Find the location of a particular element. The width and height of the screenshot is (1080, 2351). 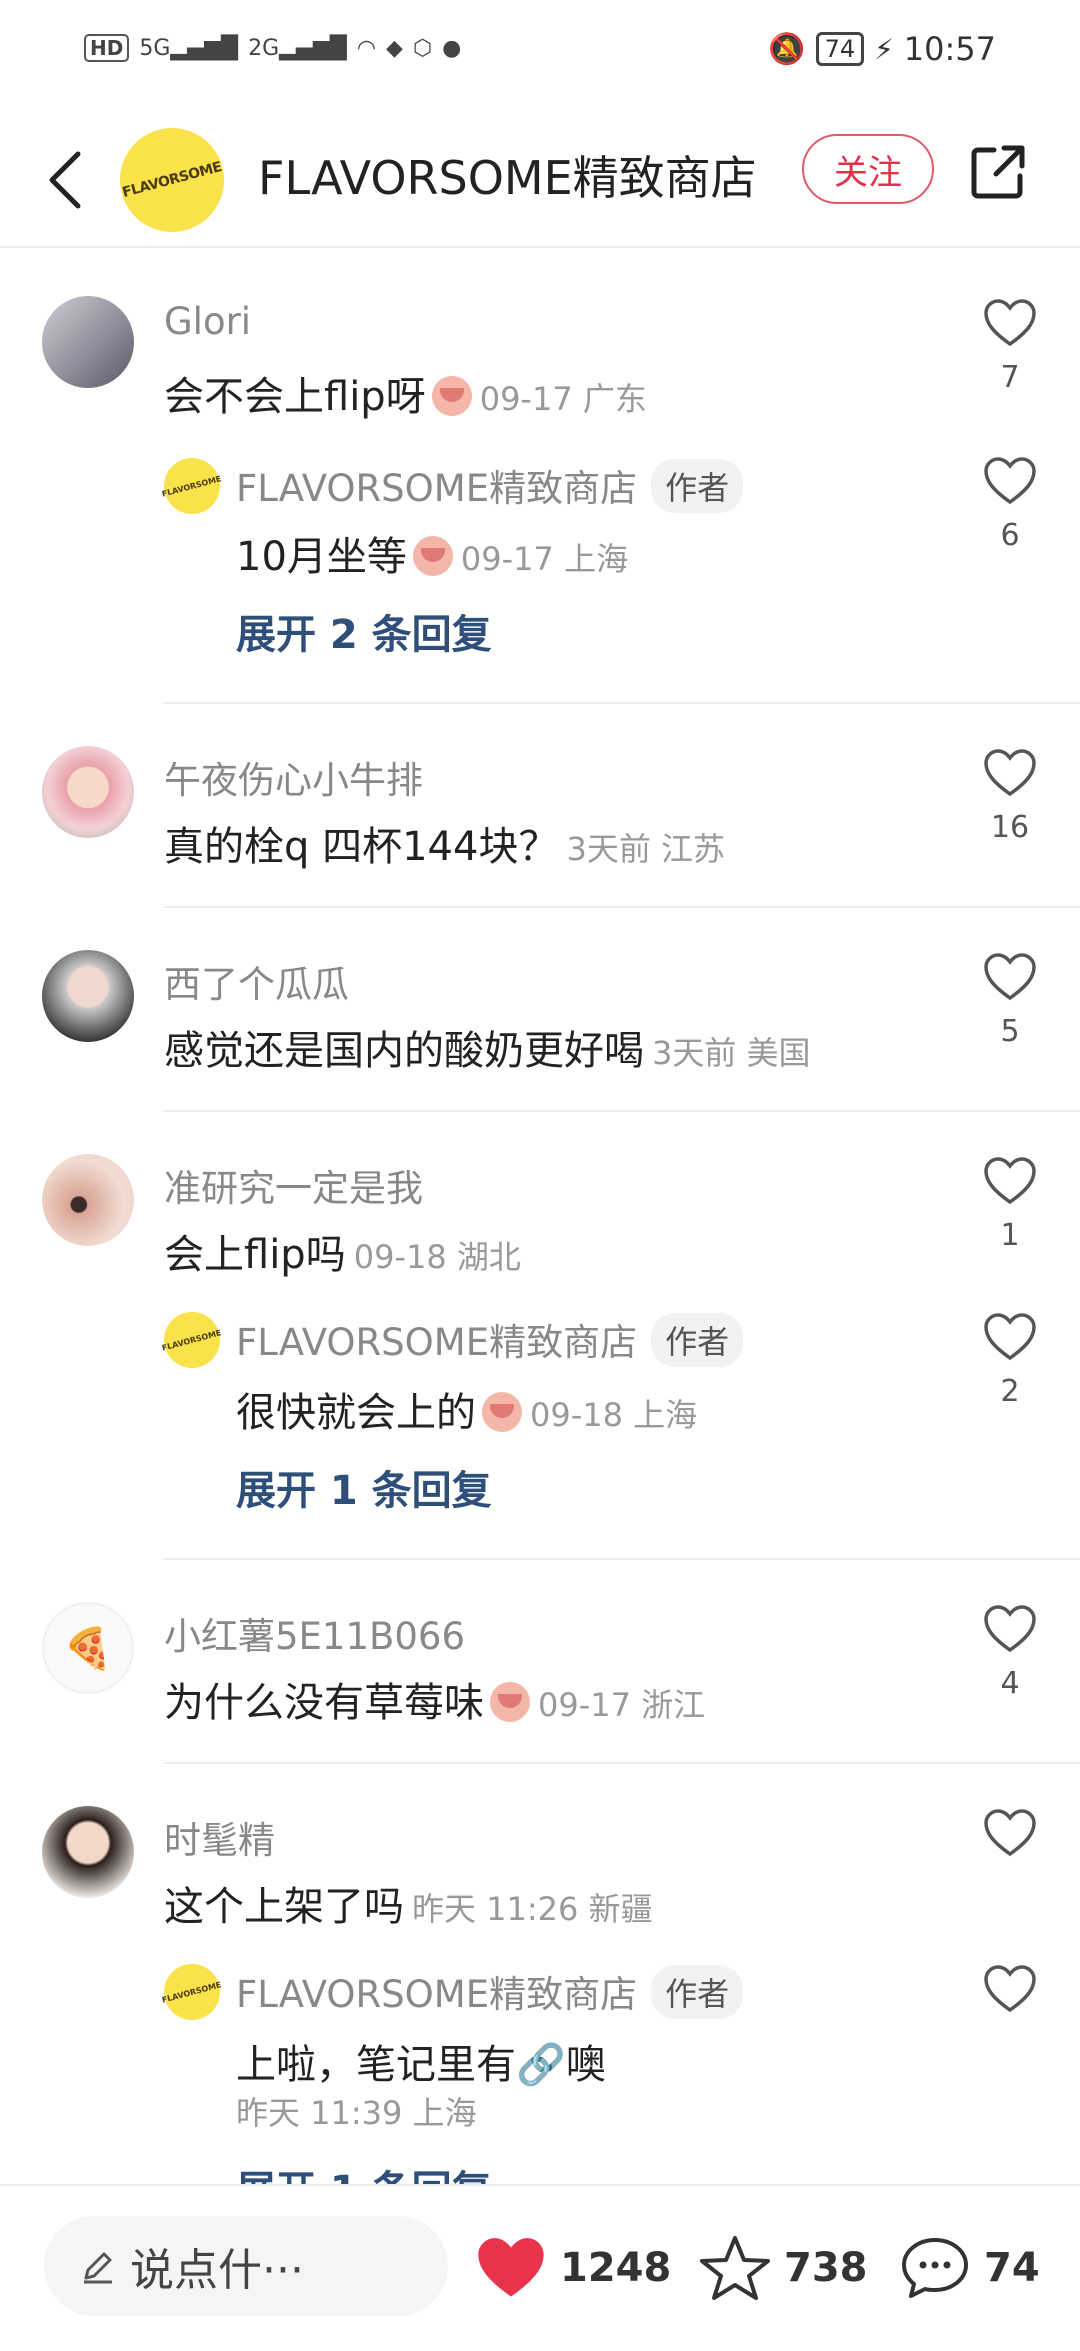

shop-title: FLAVORSOME精致商店 is located at coordinates (507, 175).